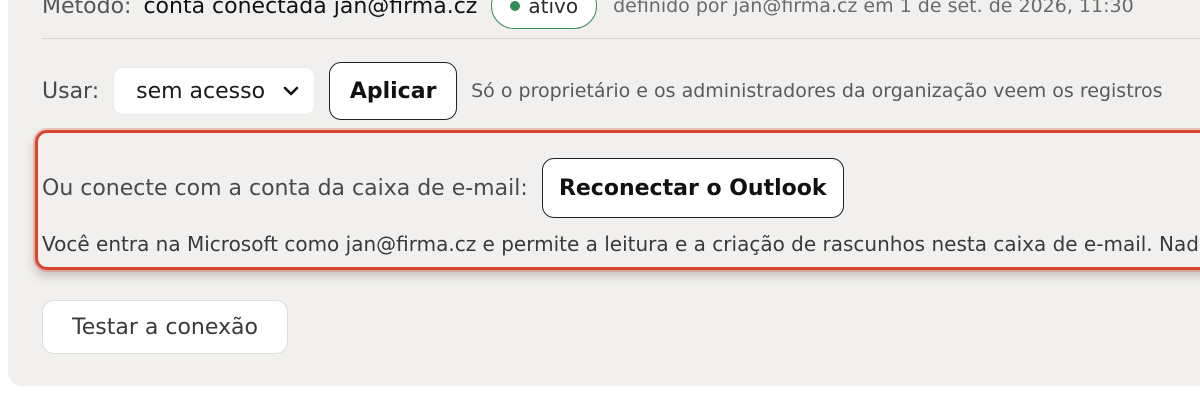 This screenshot has width=1200, height=400. I want to click on apply-button: Aplicar, so click(393, 91).